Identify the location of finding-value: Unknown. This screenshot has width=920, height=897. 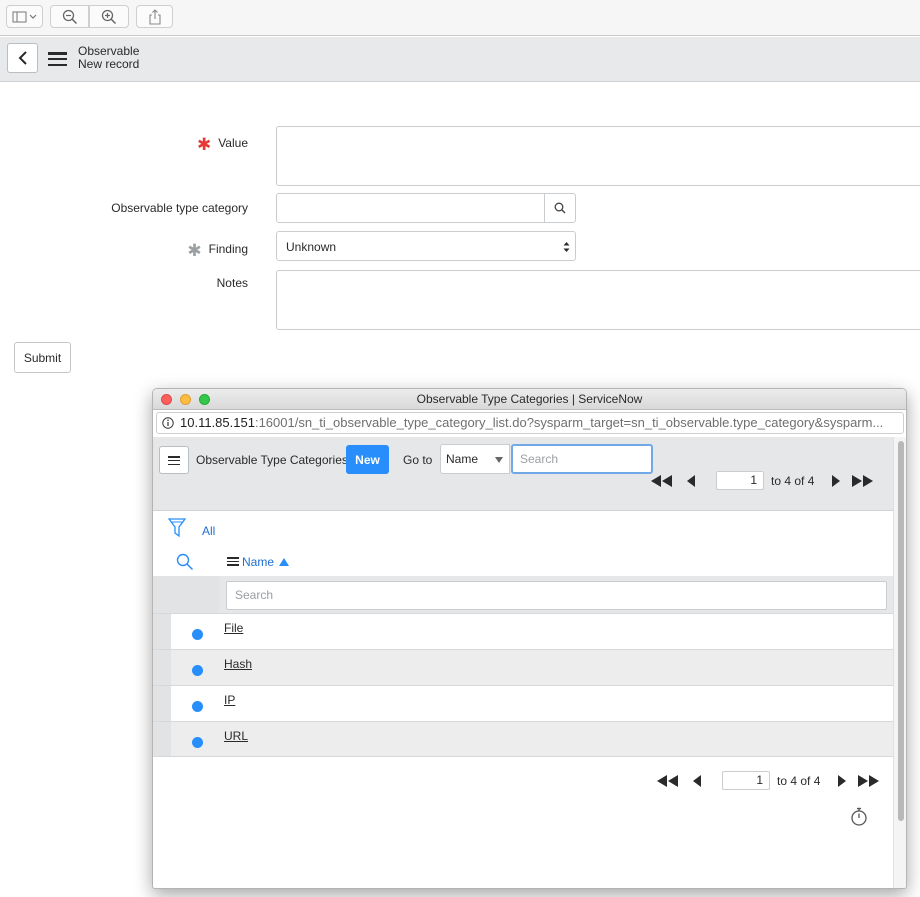
(311, 247).